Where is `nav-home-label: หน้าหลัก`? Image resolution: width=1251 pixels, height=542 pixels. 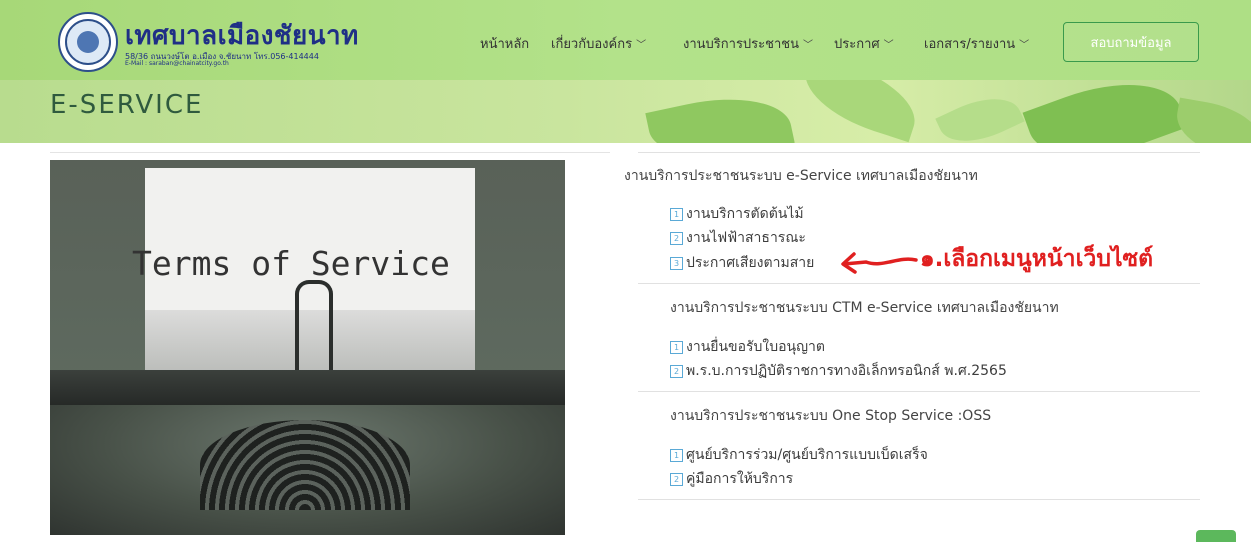
nav-home-label: หน้าหลัก is located at coordinates (505, 44).